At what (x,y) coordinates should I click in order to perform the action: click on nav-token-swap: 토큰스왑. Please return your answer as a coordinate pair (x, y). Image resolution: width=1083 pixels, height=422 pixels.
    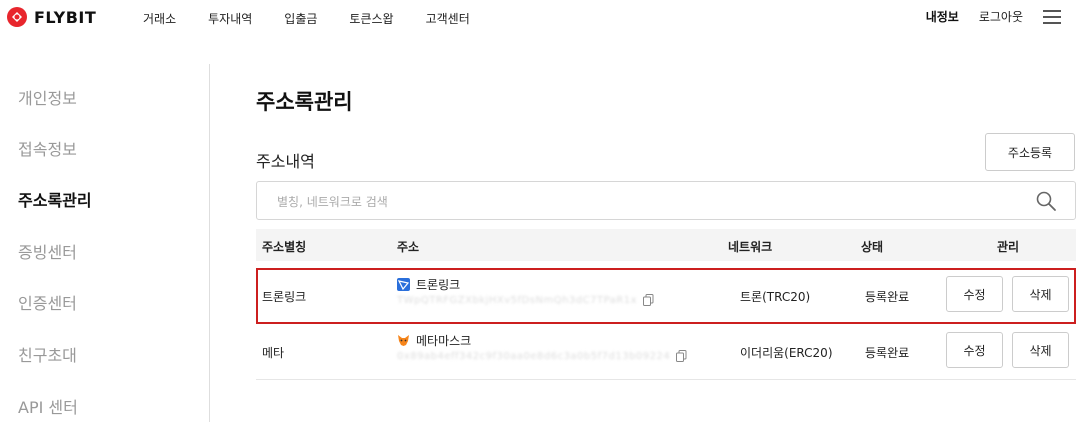
    Looking at the image, I should click on (371, 18).